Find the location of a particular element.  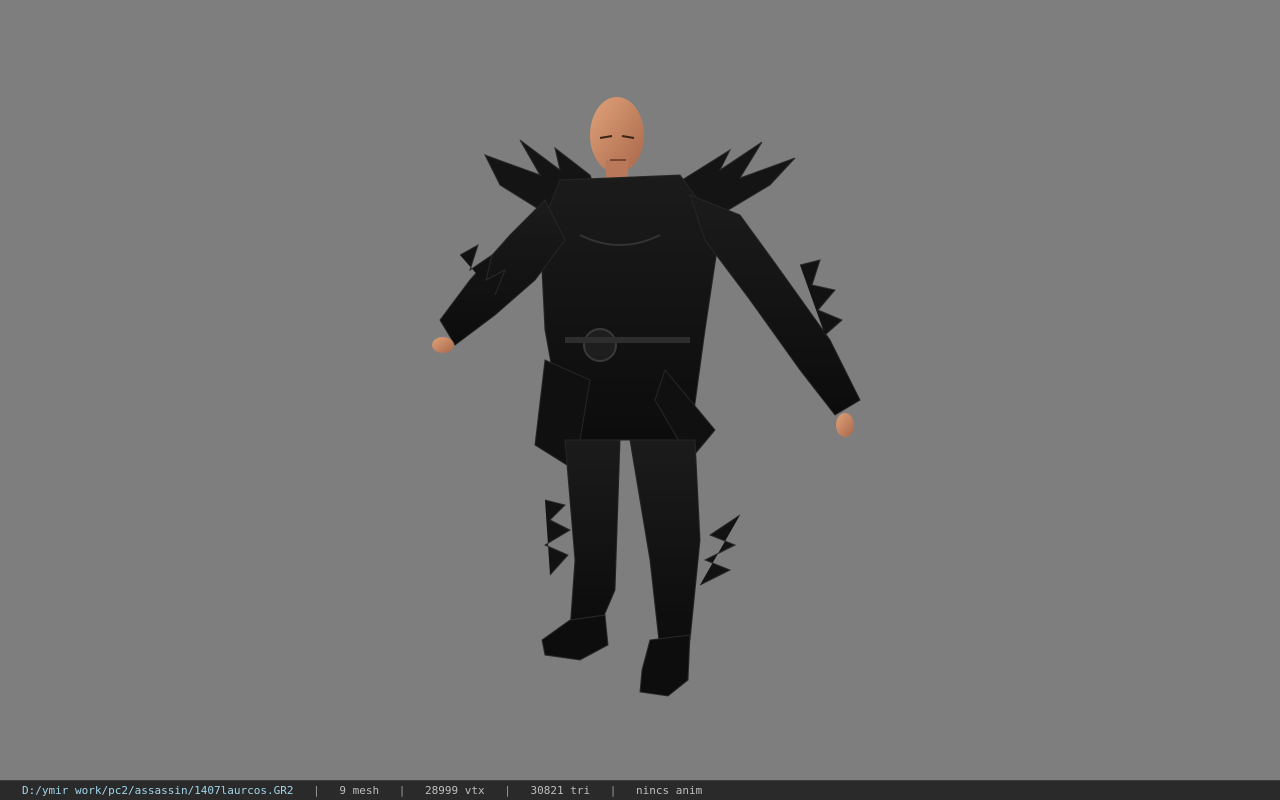

triangle-count: 30821 tri is located at coordinates (560, 790).